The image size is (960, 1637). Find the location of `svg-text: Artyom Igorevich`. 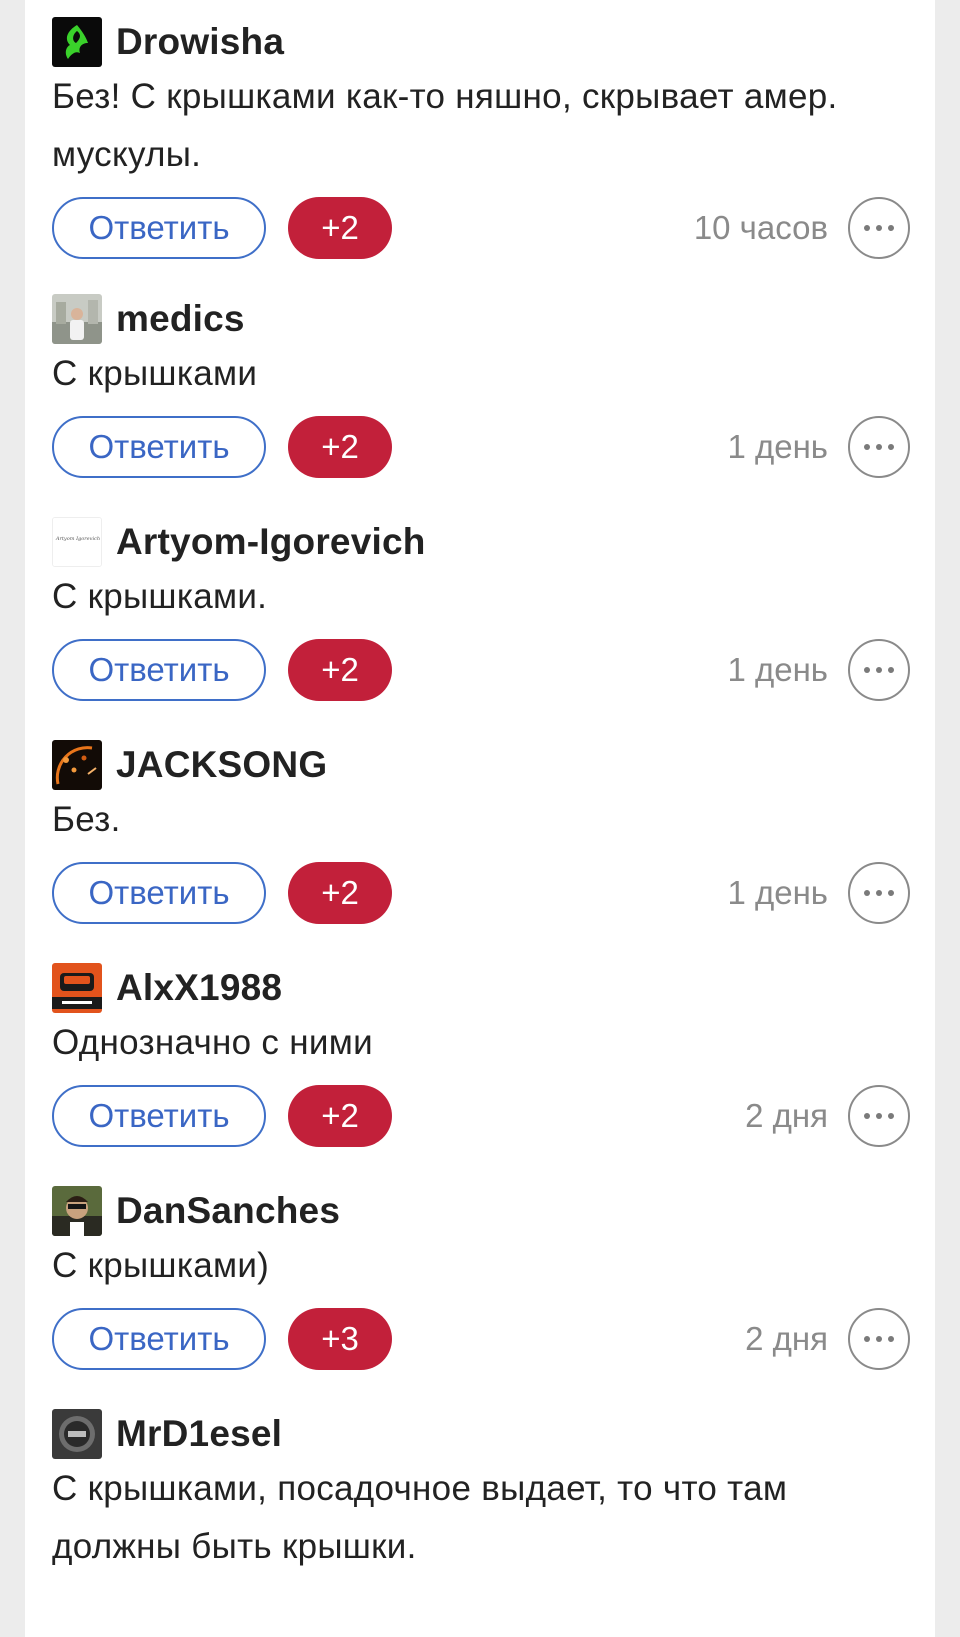

svg-text: Artyom Igorevich is located at coordinates (77, 539).